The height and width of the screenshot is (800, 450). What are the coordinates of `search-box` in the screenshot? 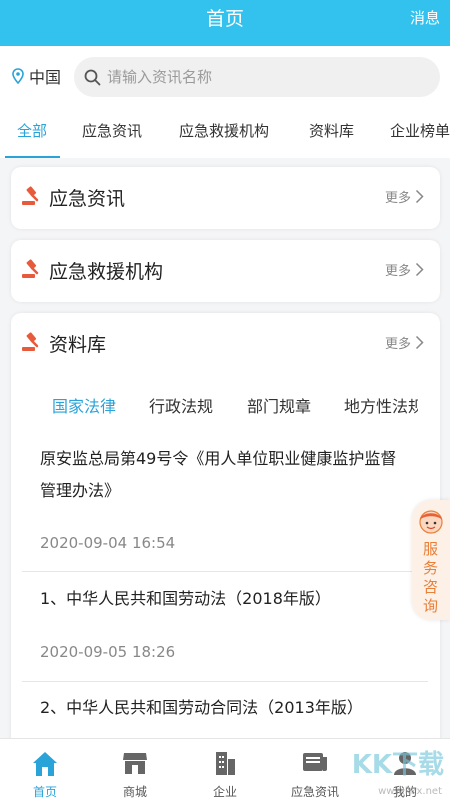 It's located at (257, 77).